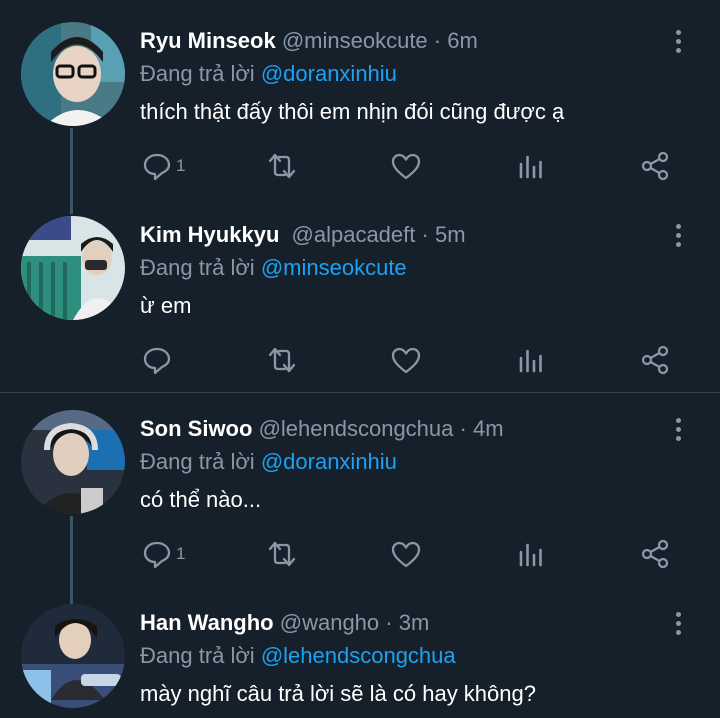 This screenshot has width=720, height=718. I want to click on tweet-text: ừ em, so click(166, 305).